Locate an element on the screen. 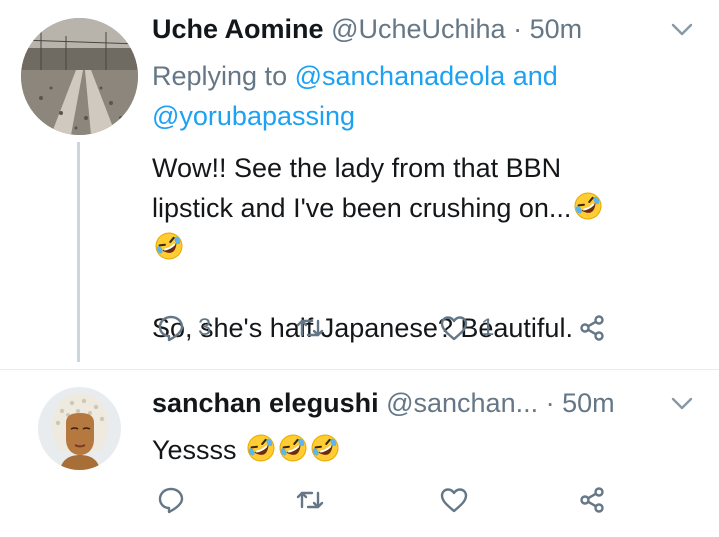  tweet-text-line: Yessss is located at coordinates (194, 450).